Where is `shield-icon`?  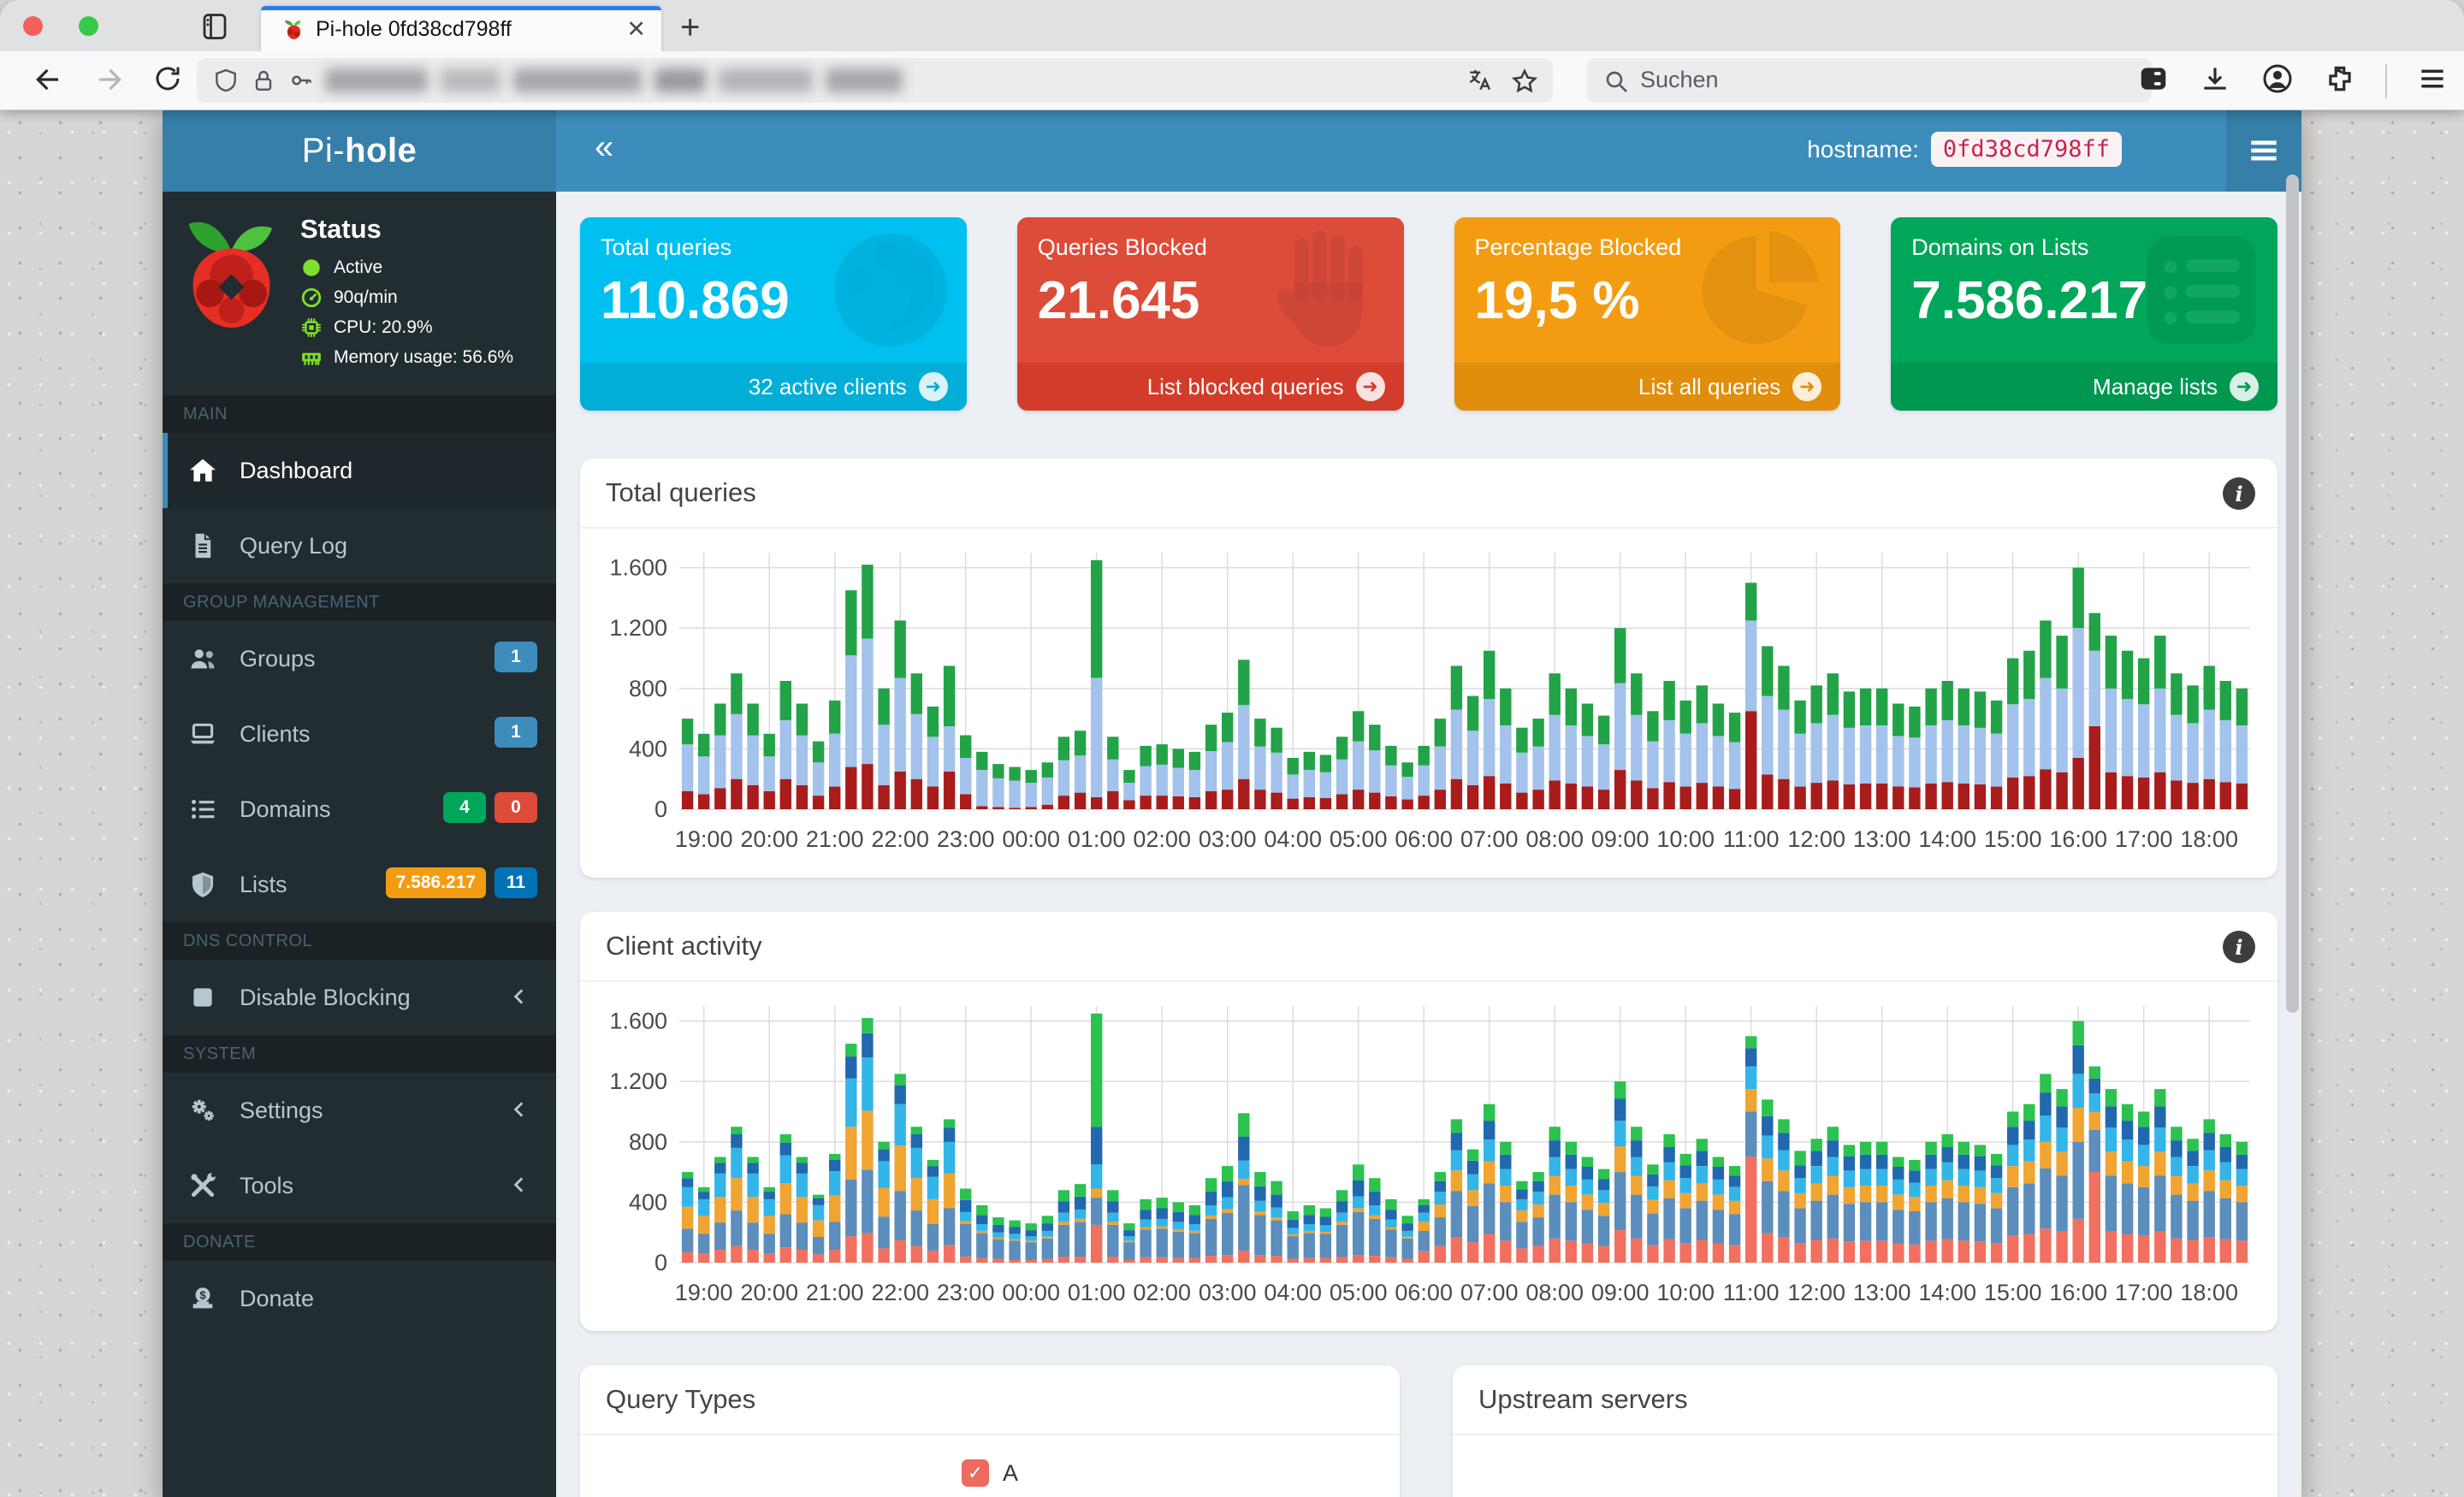
shield-icon is located at coordinates (226, 82).